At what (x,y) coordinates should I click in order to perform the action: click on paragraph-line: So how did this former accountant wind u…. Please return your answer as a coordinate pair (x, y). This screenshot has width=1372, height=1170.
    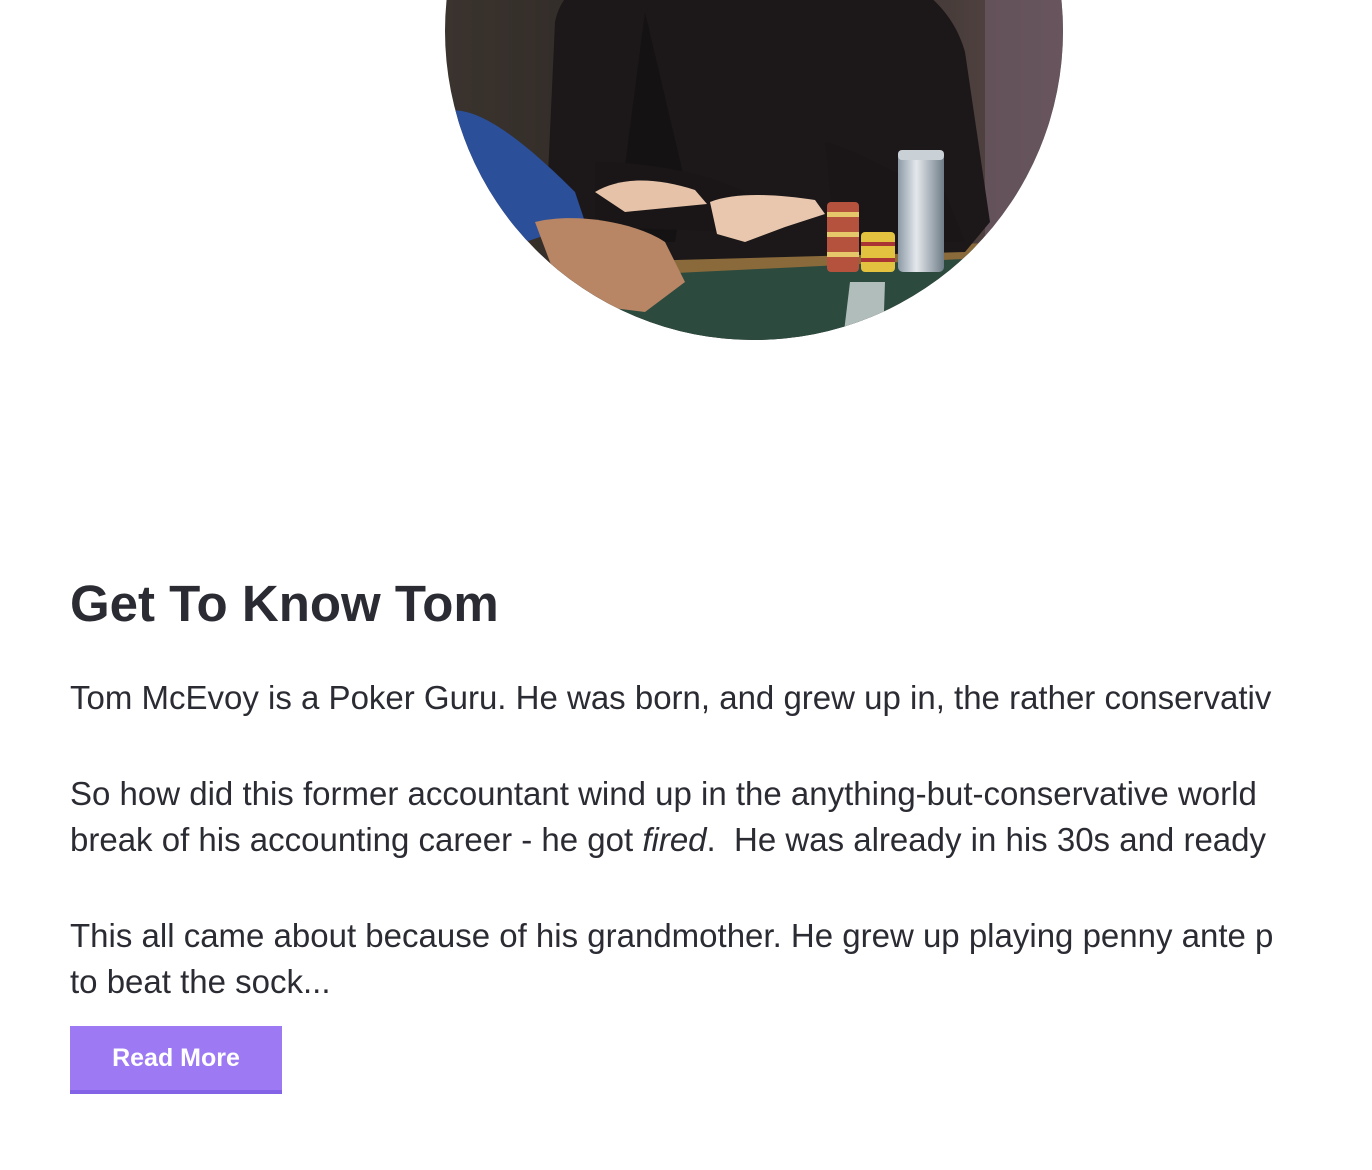
    Looking at the image, I should click on (663, 793).